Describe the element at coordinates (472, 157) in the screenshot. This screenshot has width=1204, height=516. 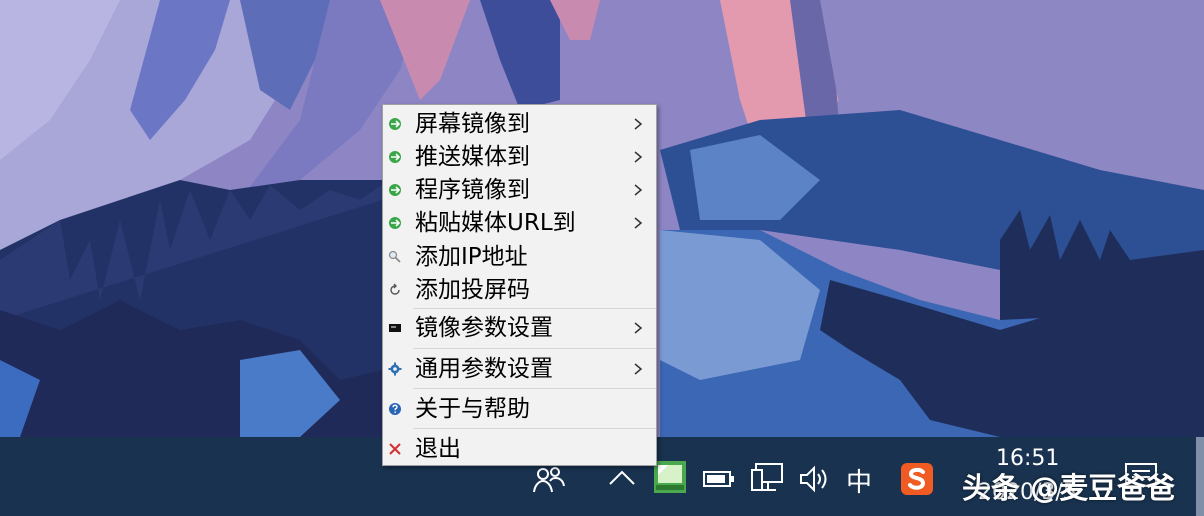
I see `menu-item-label: 推送媒体到` at that location.